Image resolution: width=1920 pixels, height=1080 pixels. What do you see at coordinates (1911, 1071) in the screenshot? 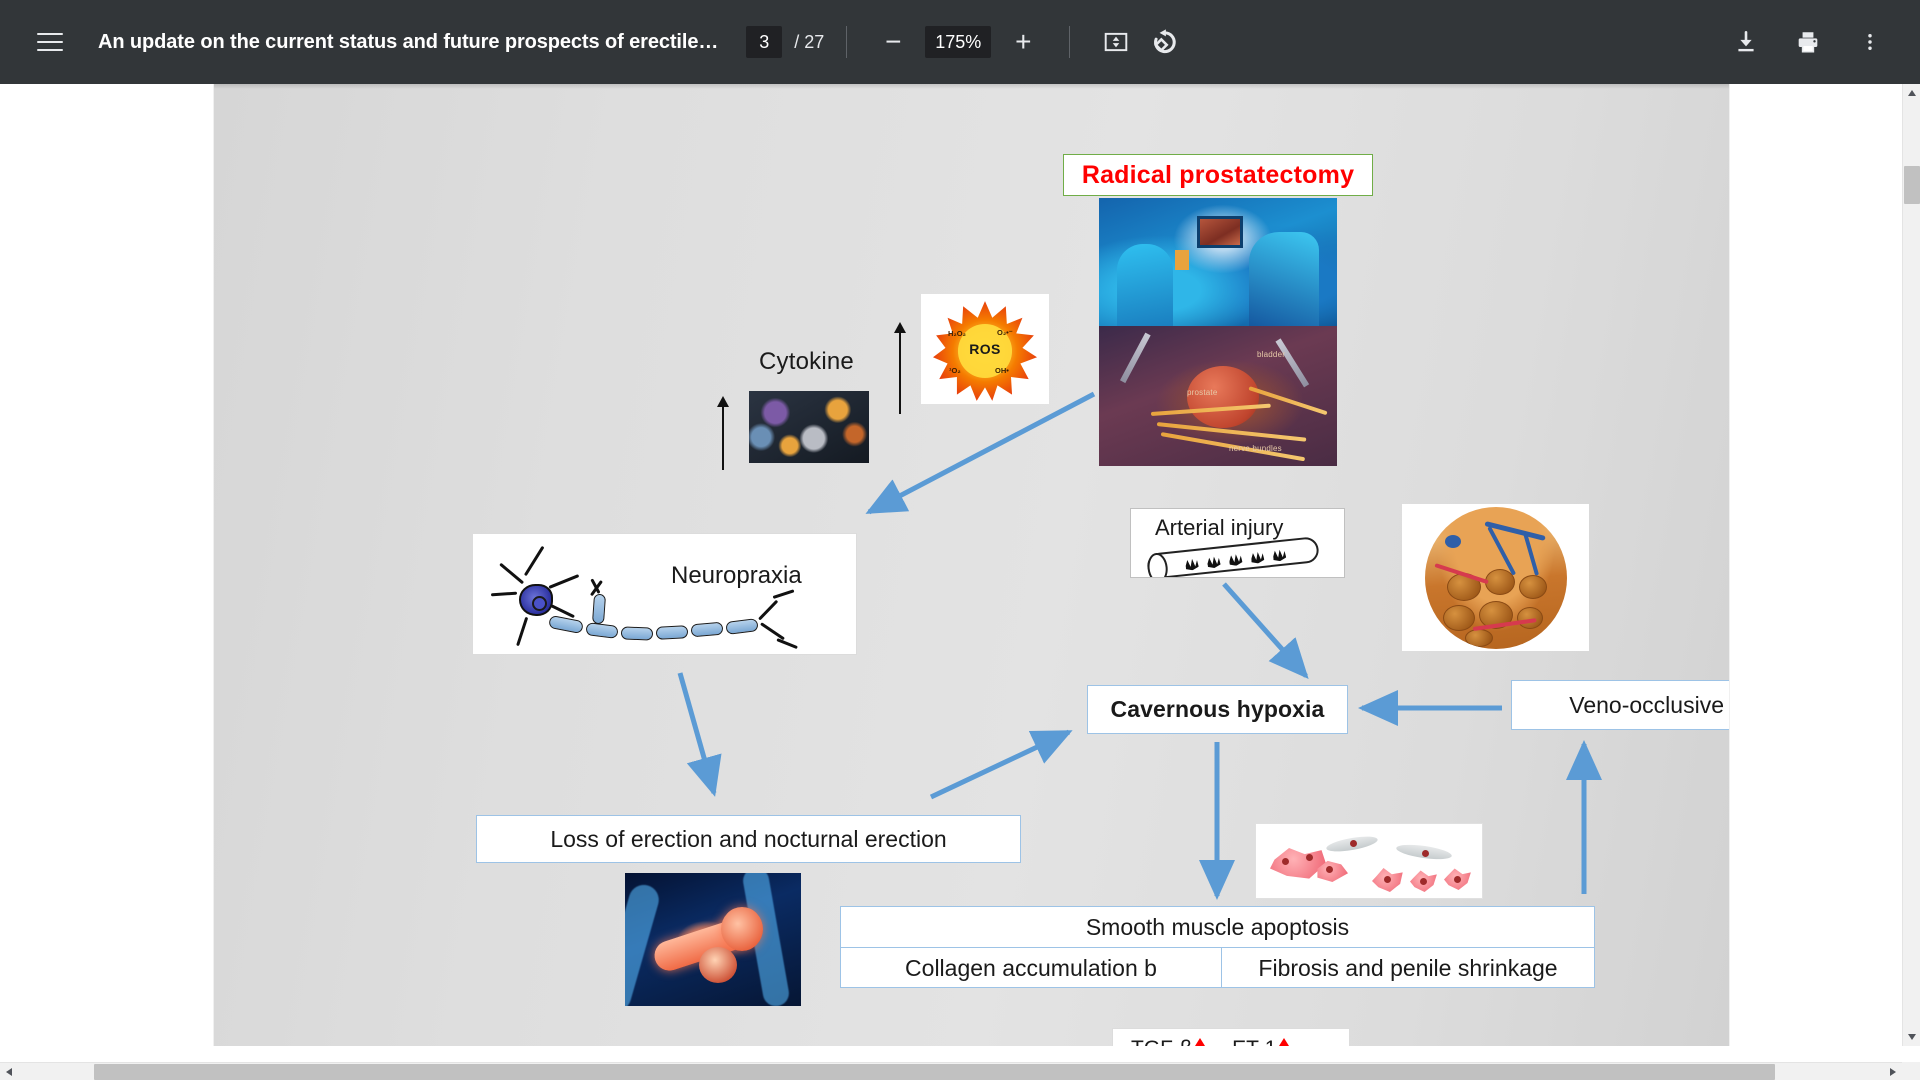
I see `scrollbar-corner` at bounding box center [1911, 1071].